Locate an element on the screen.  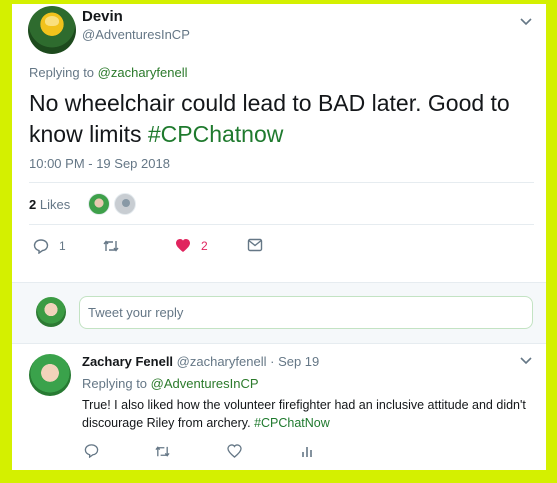
likes-count: 2 is located at coordinates (33, 204).